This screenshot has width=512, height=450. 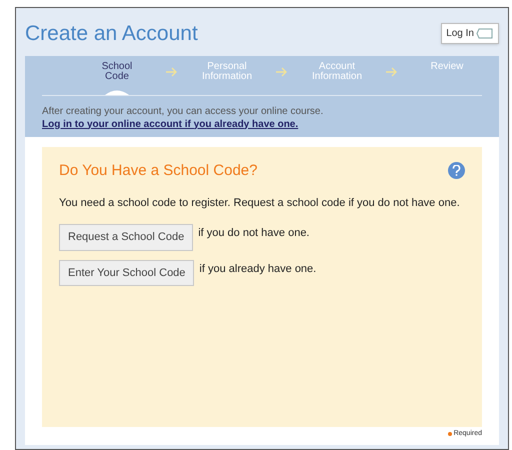 I want to click on page-title: Create an Account, so click(x=111, y=34).